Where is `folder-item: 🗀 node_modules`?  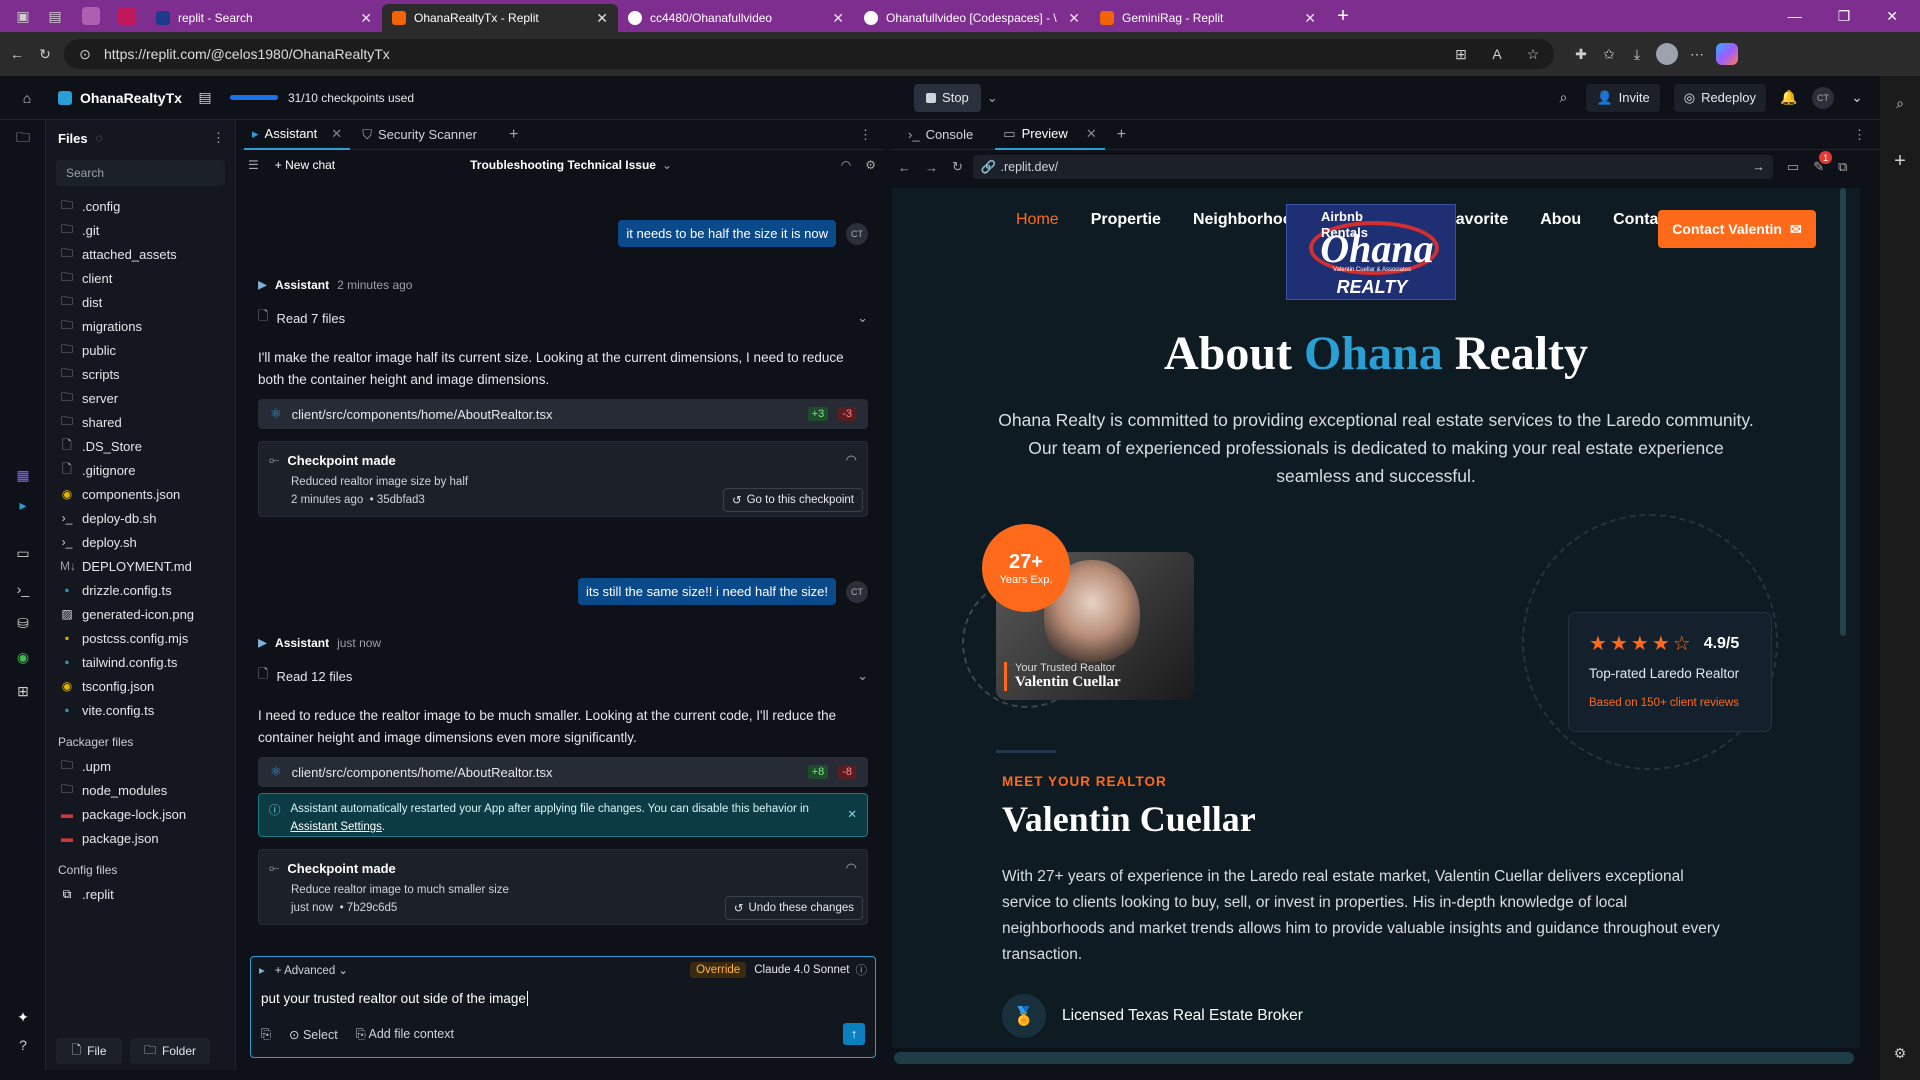
folder-item: 🗀 node_modules is located at coordinates (140, 790).